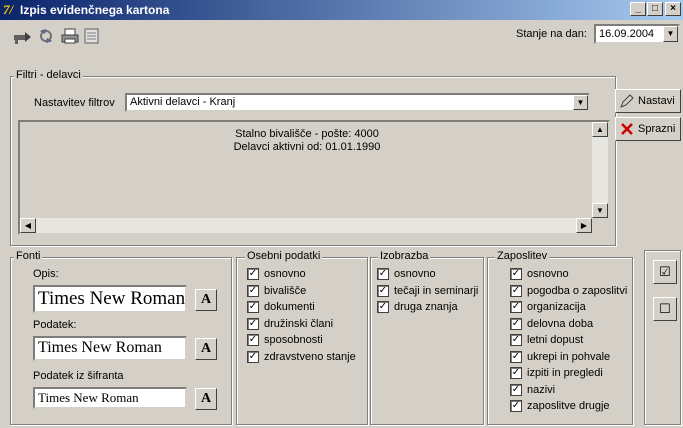 This screenshot has width=683, height=428. I want to click on podatek-font-button: A, so click(206, 349).